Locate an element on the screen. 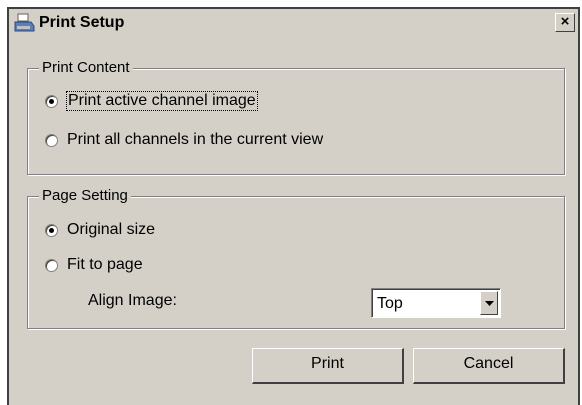 This screenshot has width=582, height=405. printer-icon is located at coordinates (24, 22).